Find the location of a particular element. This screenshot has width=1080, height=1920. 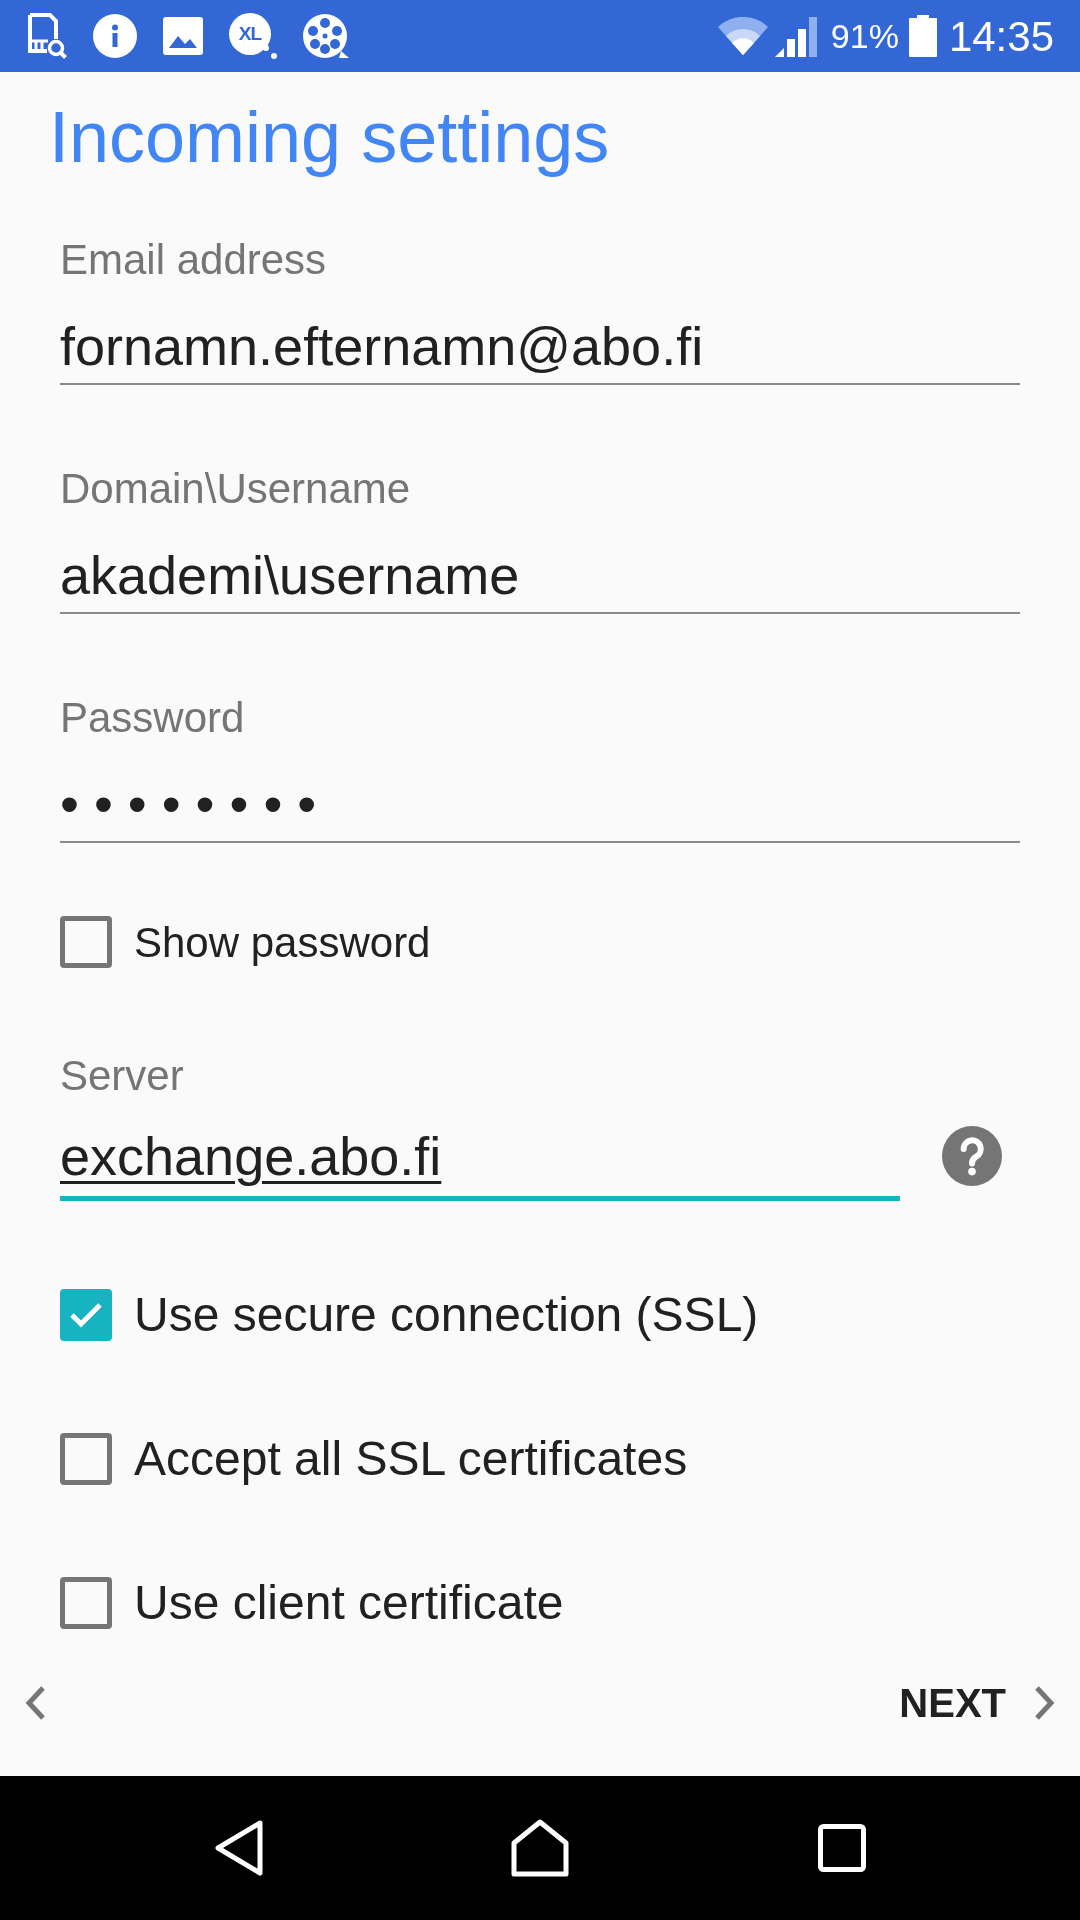

field-label: Password is located at coordinates (153, 718).